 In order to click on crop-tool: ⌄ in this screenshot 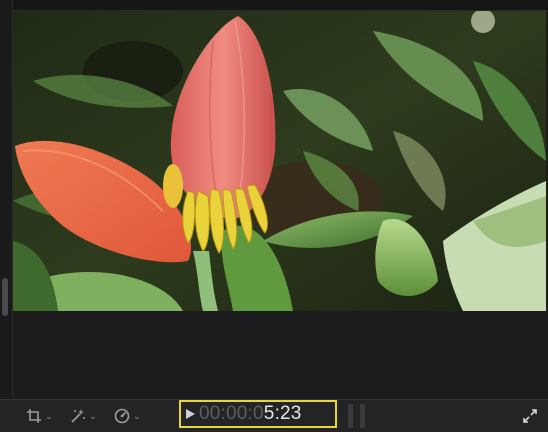, I will do `click(39, 416)`.